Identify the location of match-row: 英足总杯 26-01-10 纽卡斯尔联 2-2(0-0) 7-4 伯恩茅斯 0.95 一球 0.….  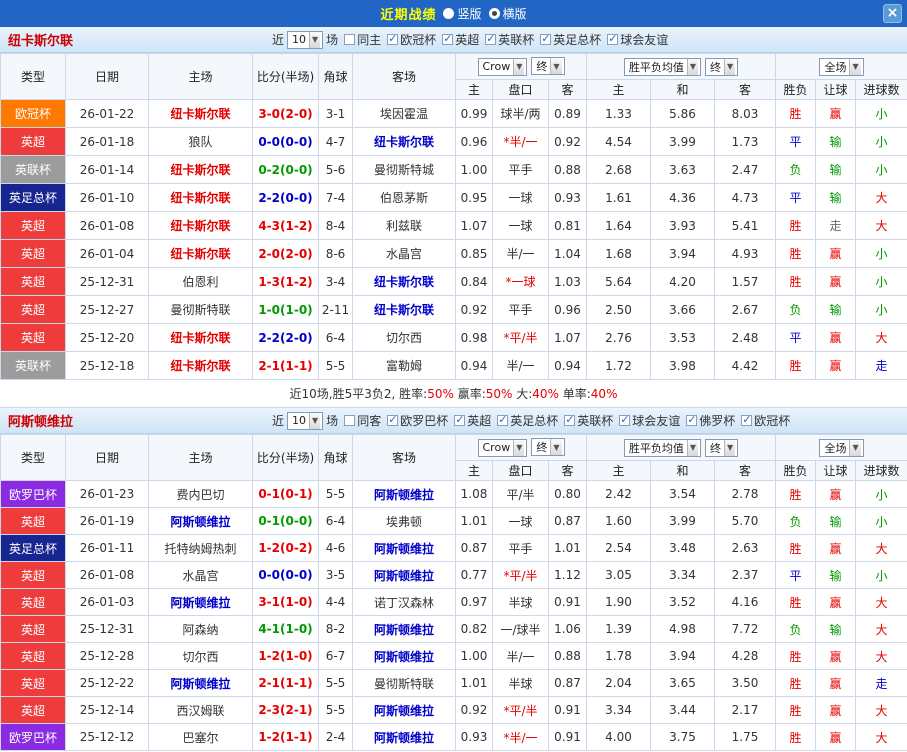
(453, 197).